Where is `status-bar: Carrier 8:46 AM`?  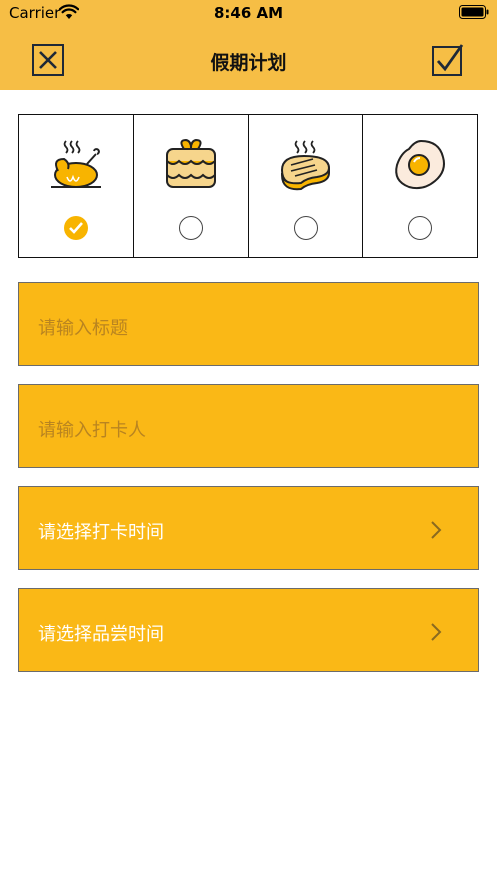 status-bar: Carrier 8:46 AM is located at coordinates (248, 13).